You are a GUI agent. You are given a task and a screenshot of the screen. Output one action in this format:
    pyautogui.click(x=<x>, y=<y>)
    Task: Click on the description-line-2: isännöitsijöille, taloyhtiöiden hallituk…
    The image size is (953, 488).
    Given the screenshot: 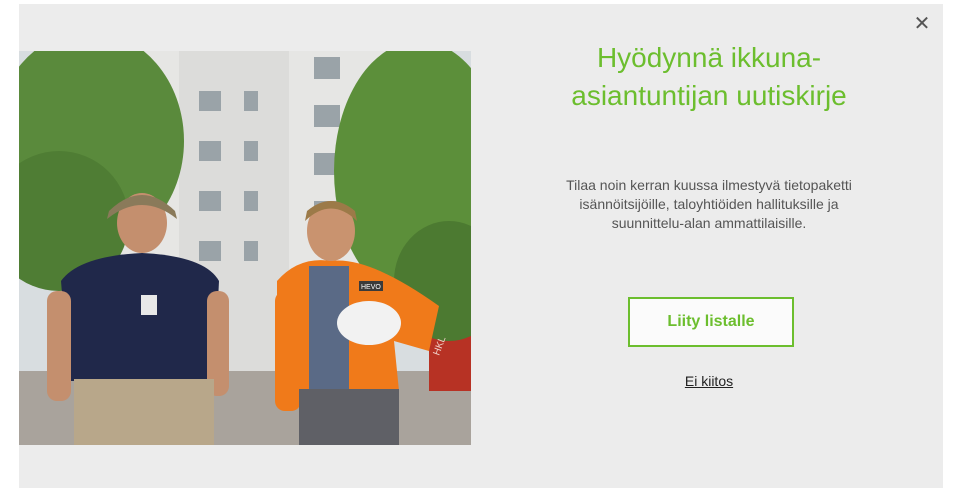 What is the action you would take?
    pyautogui.click(x=709, y=204)
    